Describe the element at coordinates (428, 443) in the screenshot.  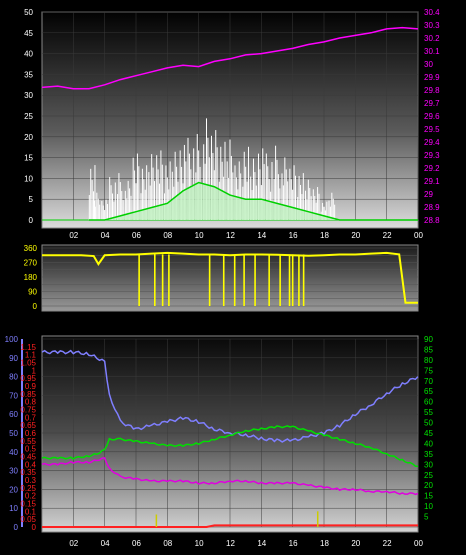
I see `temp-ytick: 40` at that location.